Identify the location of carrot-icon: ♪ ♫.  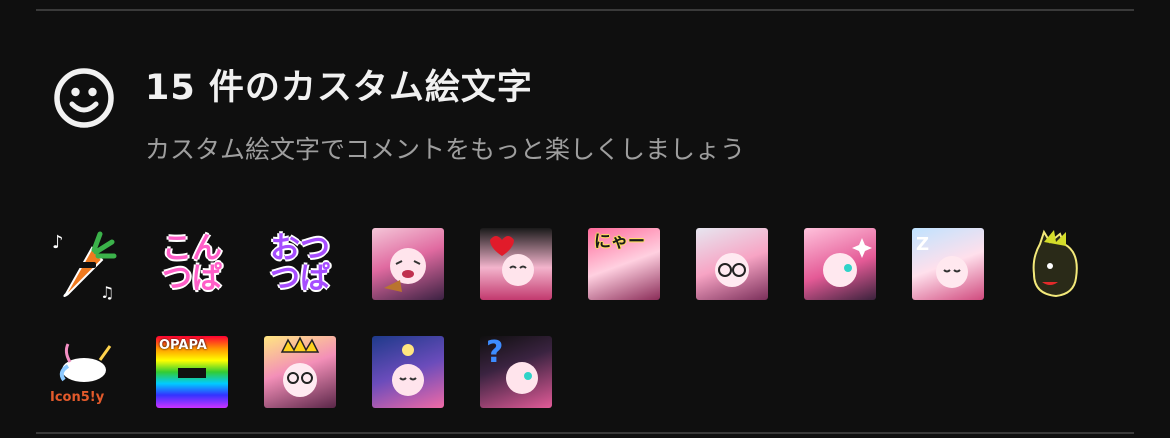
(84, 265).